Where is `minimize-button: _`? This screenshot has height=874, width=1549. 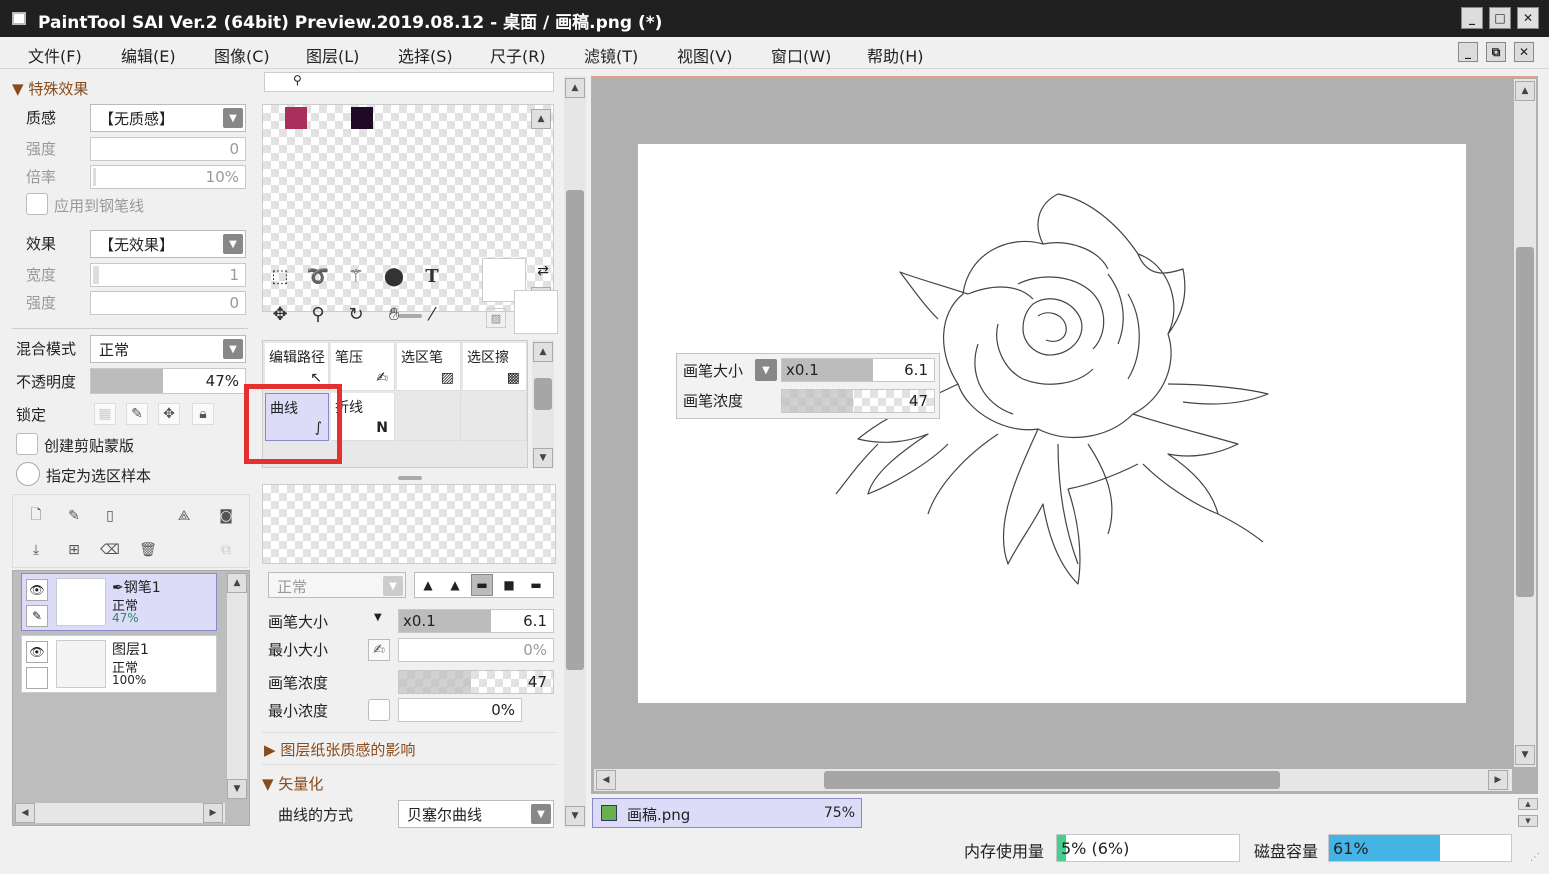
minimize-button: _ is located at coordinates (1472, 18).